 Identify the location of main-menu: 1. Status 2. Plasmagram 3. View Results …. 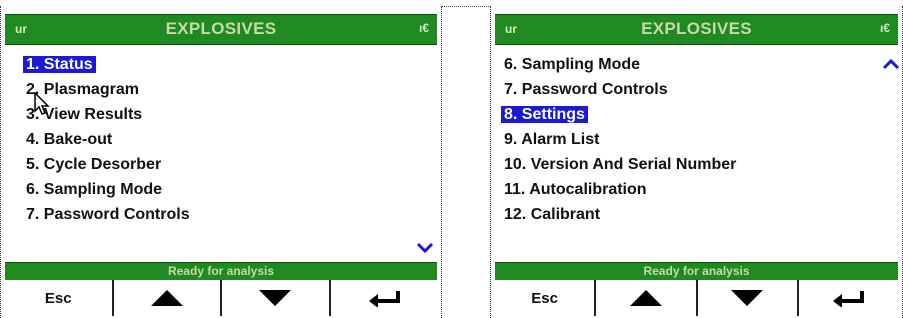
(108, 139).